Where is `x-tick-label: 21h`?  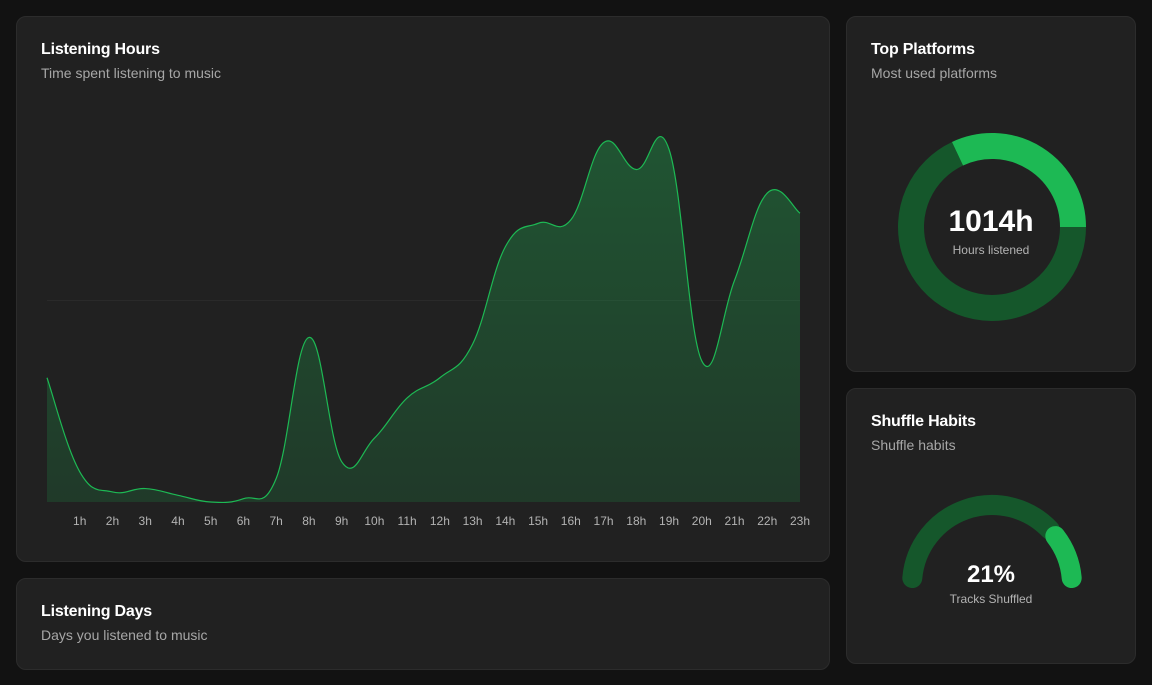 x-tick-label: 21h is located at coordinates (735, 521).